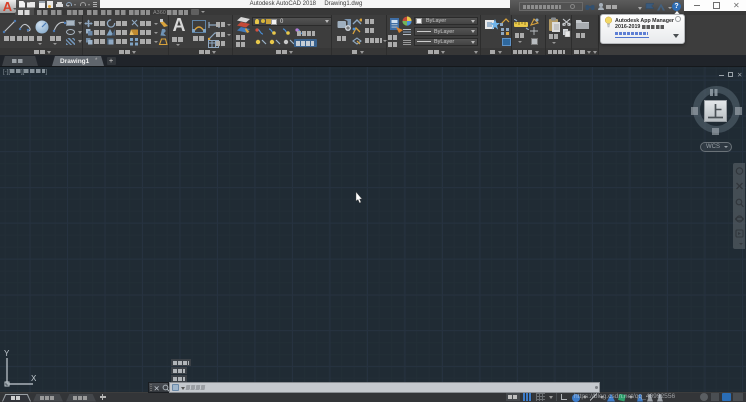  What do you see at coordinates (33, 378) in the screenshot?
I see `svg-text: X` at bounding box center [33, 378].